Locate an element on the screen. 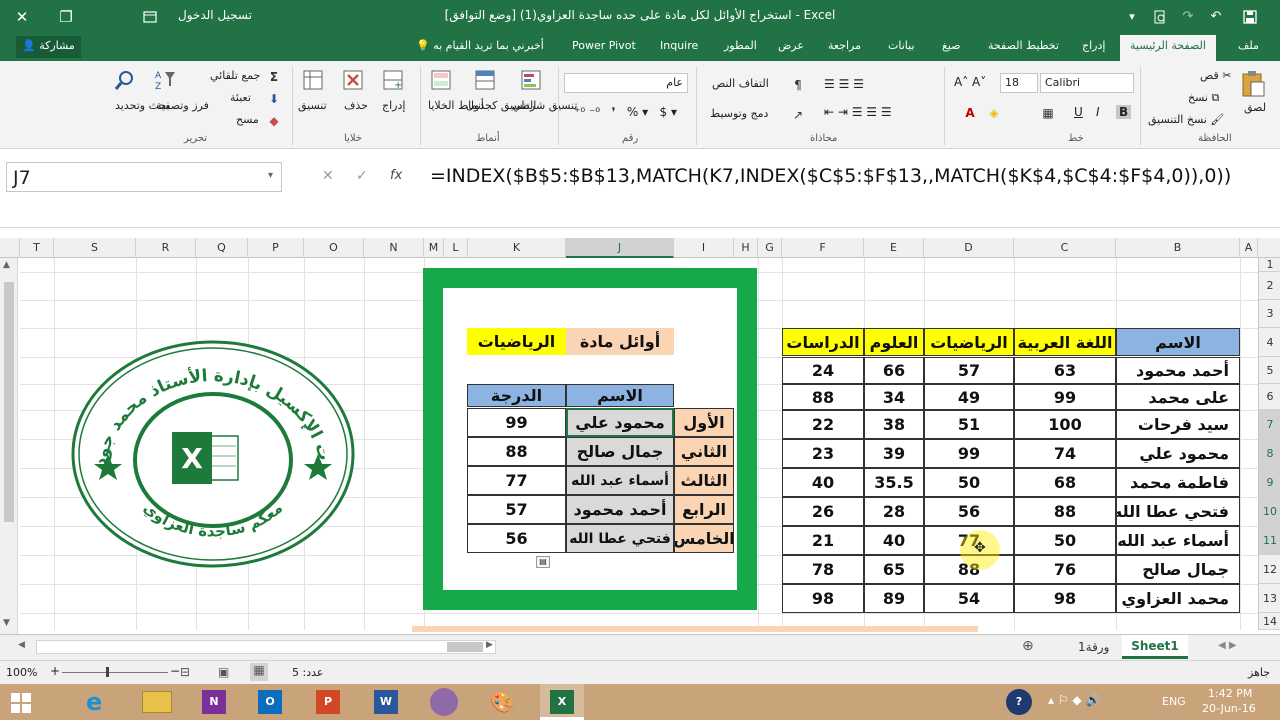 The width and height of the screenshot is (1280, 720). column-header: H is located at coordinates (746, 248).